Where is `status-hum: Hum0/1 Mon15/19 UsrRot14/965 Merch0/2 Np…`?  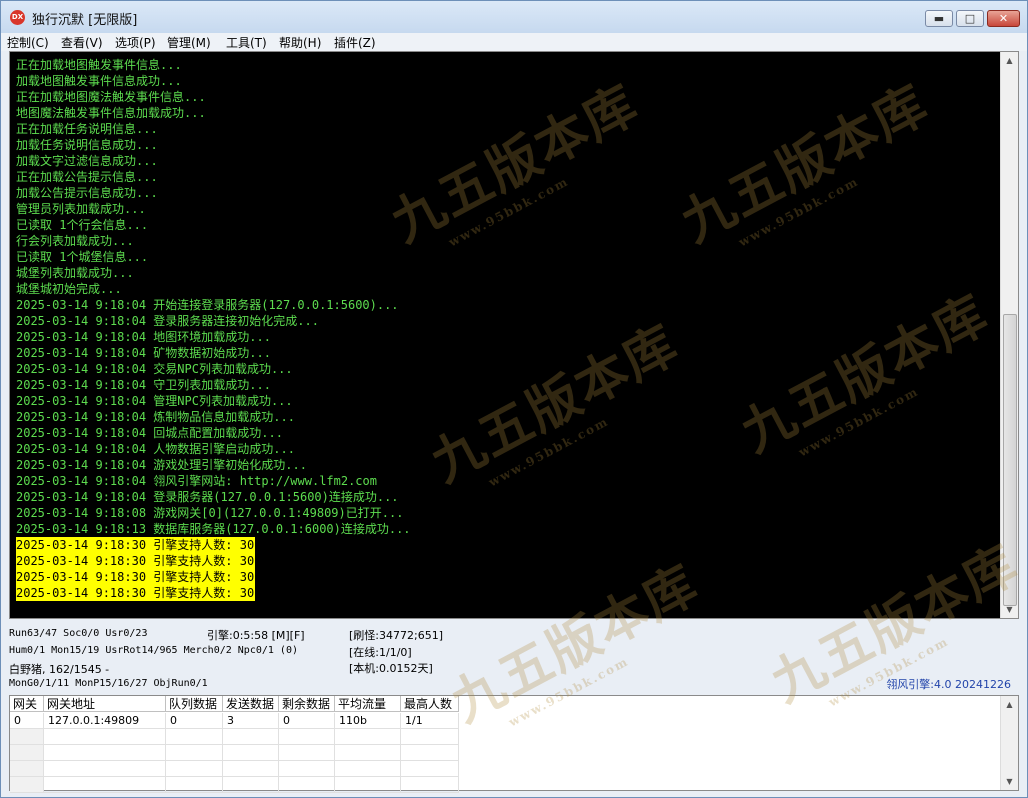
status-hum: Hum0/1 Mon15/19 UsrRot14/965 Merch0/2 Np… is located at coordinates (153, 650).